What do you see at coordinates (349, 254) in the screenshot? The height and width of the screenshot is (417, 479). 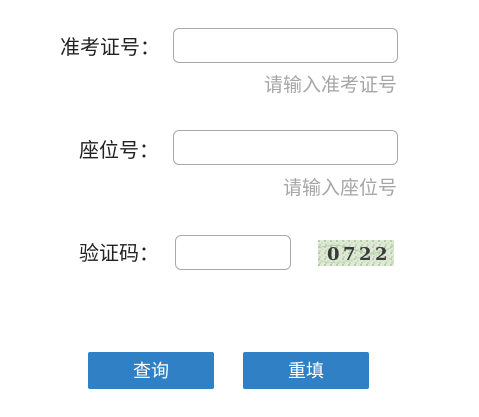 I see `captcha-digit: 7` at bounding box center [349, 254].